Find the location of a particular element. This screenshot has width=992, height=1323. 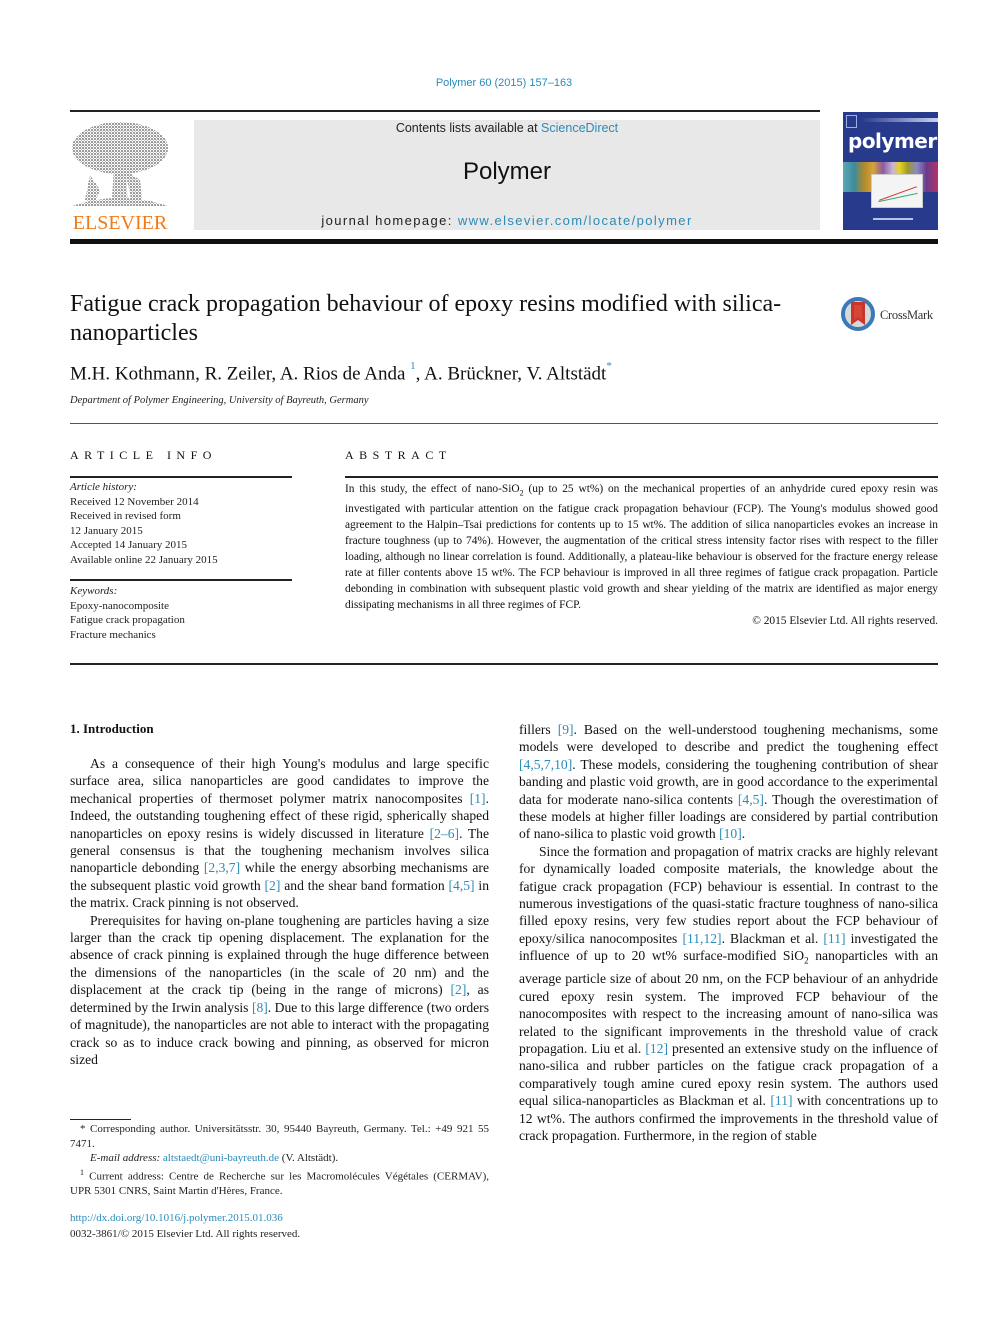

article-info-rule is located at coordinates (181, 477).